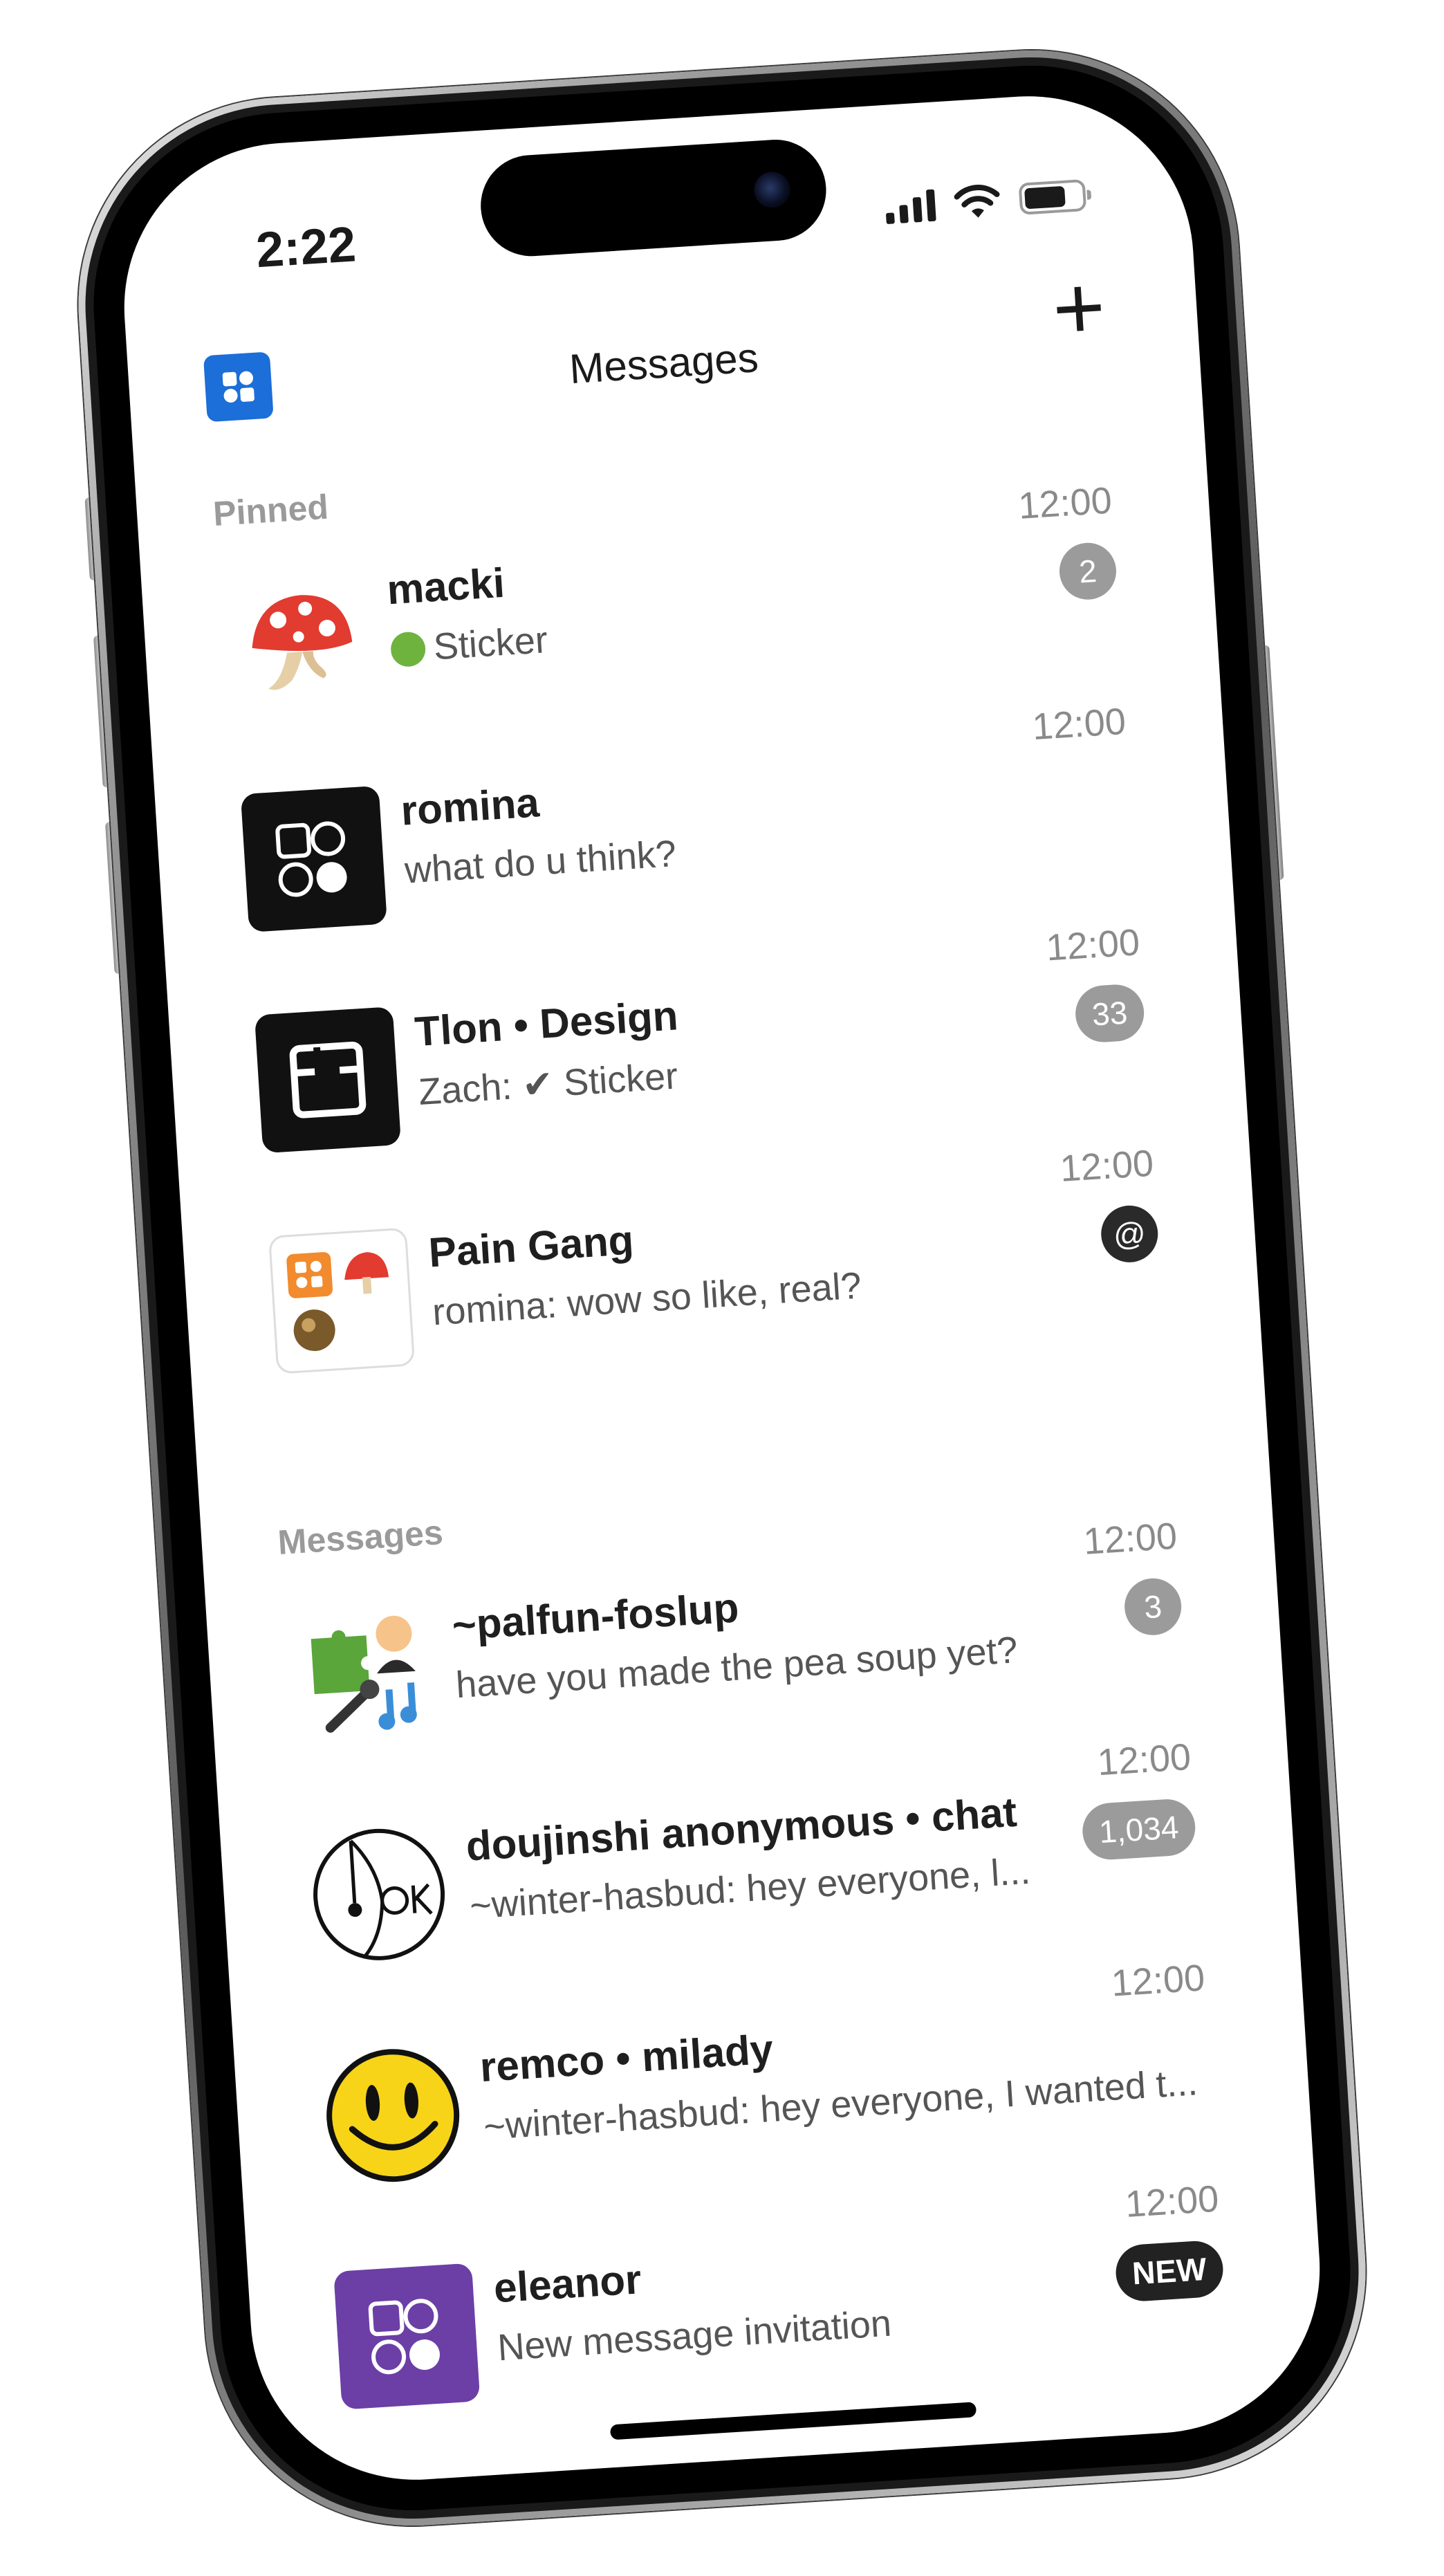 The width and height of the screenshot is (1444, 2576). I want to click on unread-badge: 2, so click(1087, 571).